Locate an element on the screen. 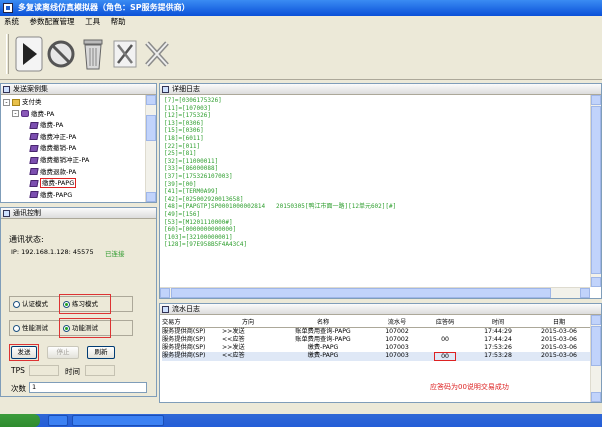 This screenshot has height=427, width=602. connected-status: 已连接 is located at coordinates (115, 254).